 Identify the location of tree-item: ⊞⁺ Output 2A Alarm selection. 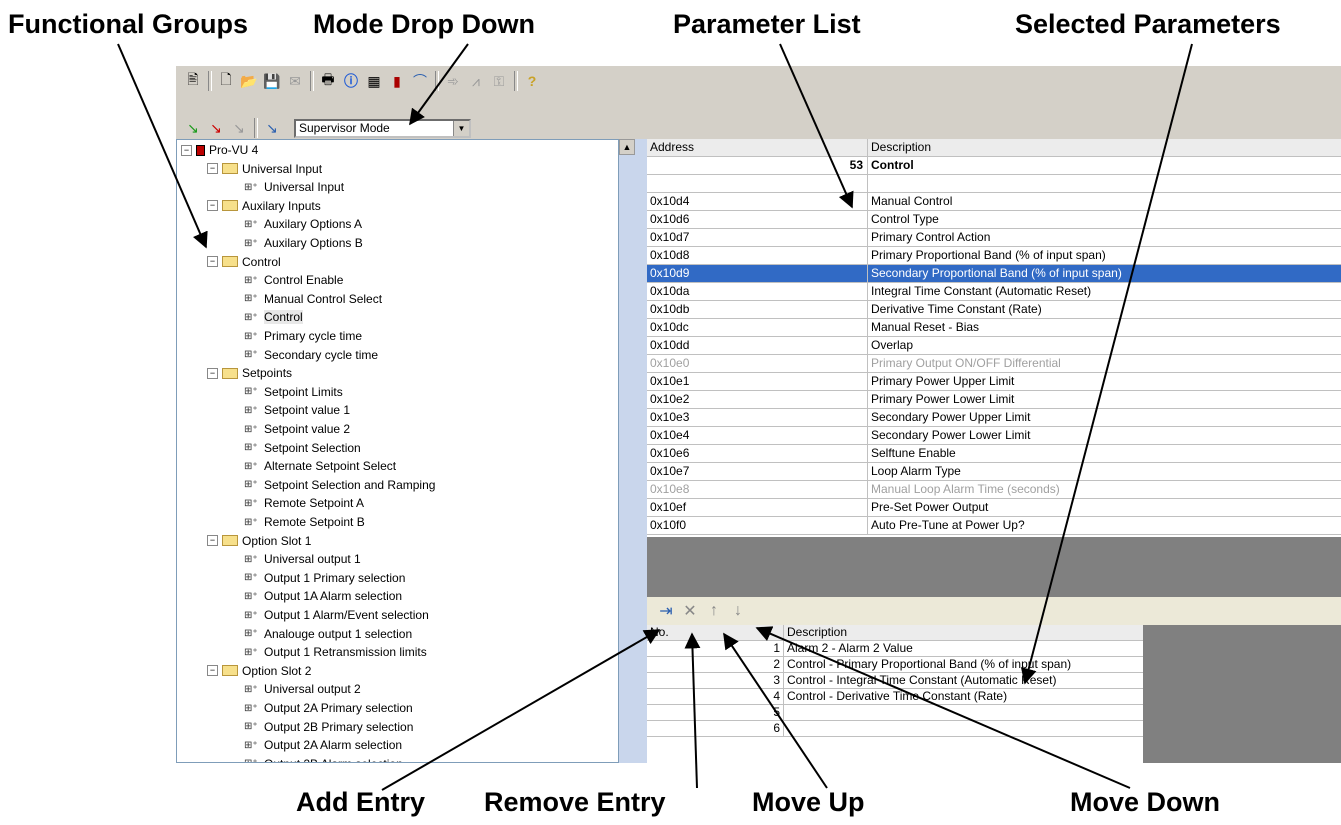
(323, 745).